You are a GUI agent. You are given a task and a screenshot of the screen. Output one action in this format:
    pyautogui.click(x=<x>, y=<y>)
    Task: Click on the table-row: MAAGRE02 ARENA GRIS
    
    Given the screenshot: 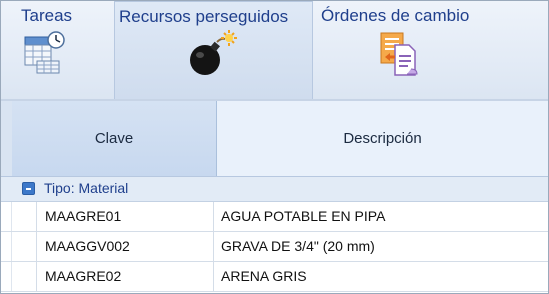 What is the action you would take?
    pyautogui.click(x=274, y=277)
    